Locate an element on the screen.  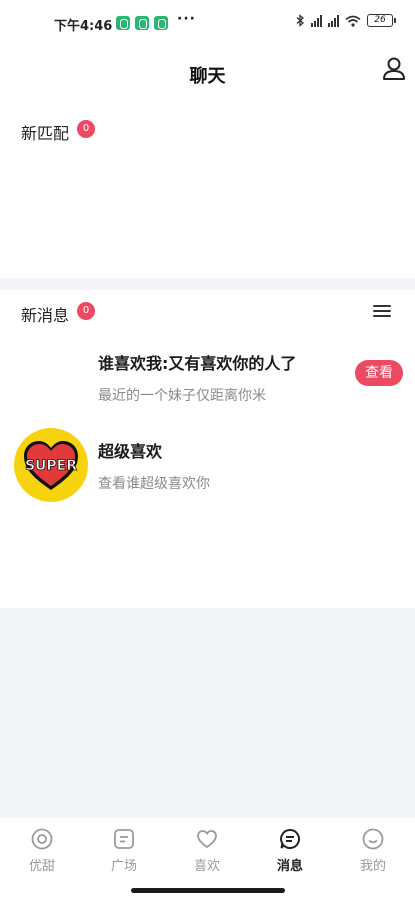
who-likes-me-row: 谁喜欢我:又有喜欢你的人了 最近的一个妹子仅距离你米 查看 is located at coordinates (207, 394).